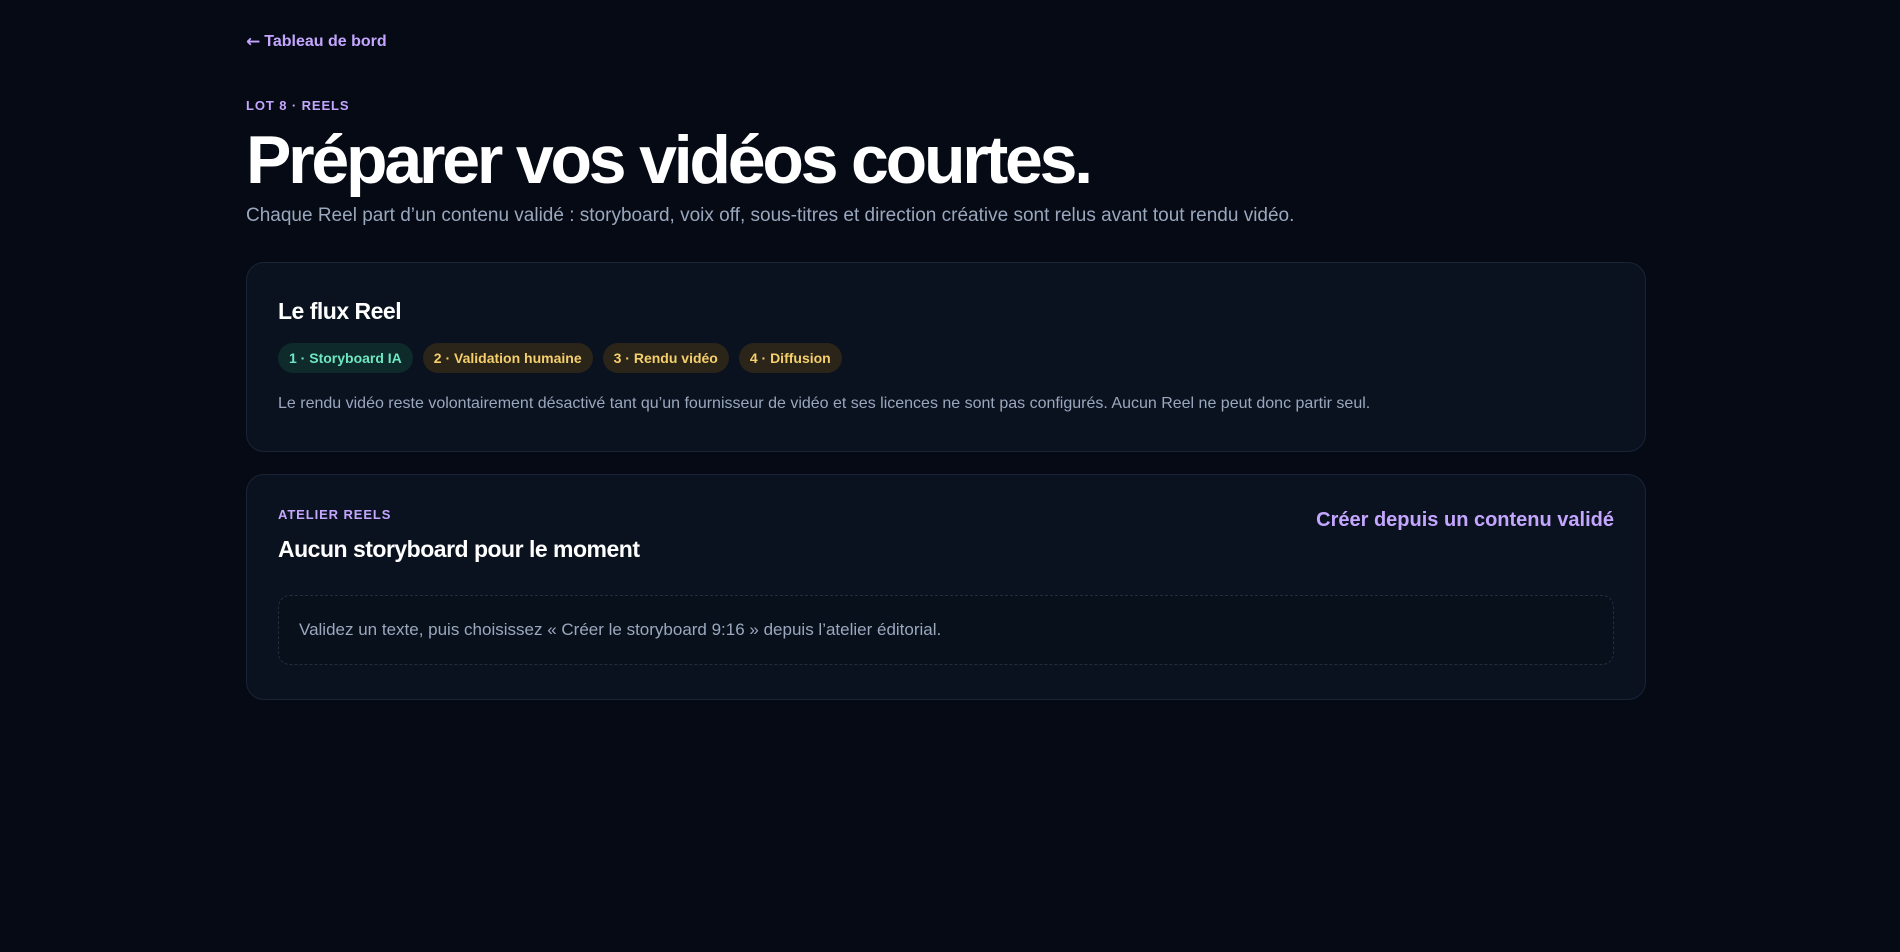 The height and width of the screenshot is (952, 1900). I want to click on workshop-eyebrow: ATELIER REELS, so click(335, 514).